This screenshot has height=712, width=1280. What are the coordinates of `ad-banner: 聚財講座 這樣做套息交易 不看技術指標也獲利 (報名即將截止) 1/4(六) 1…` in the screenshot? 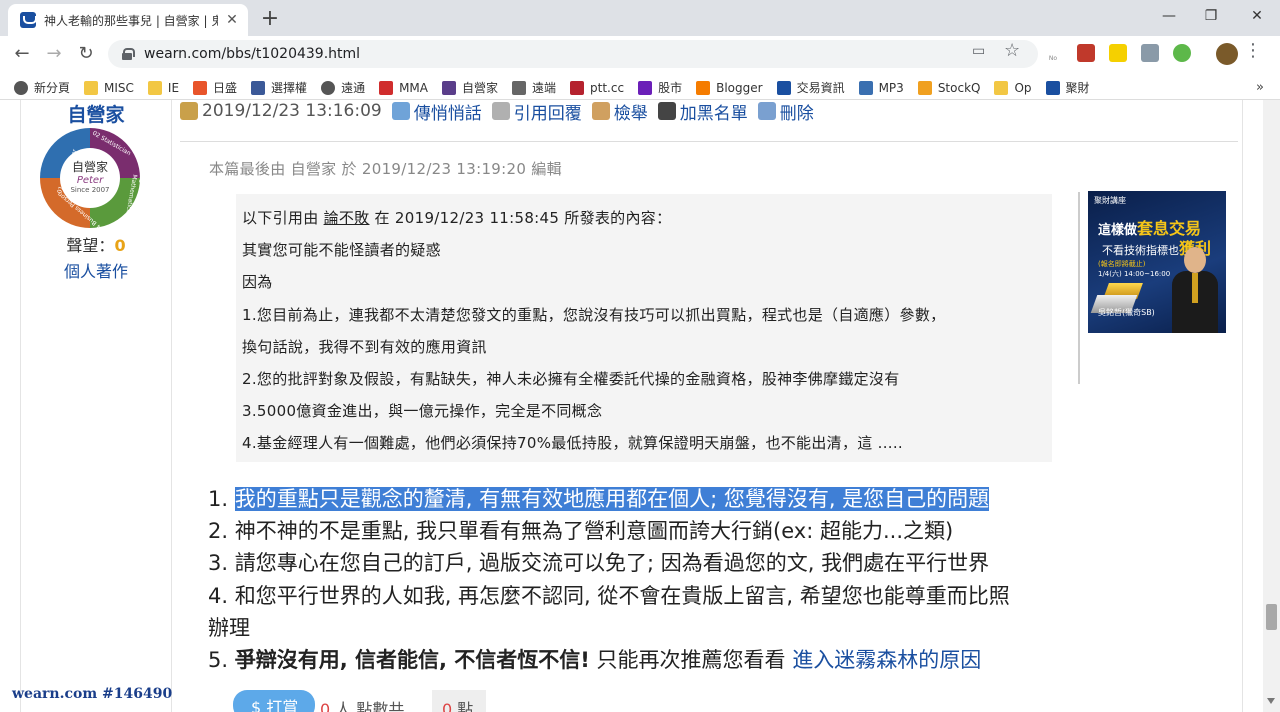 It's located at (1157, 262).